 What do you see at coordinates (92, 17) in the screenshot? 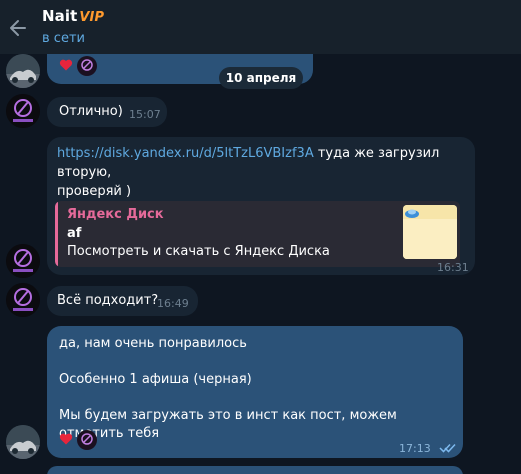
I see `vip-badge: VIP` at bounding box center [92, 17].